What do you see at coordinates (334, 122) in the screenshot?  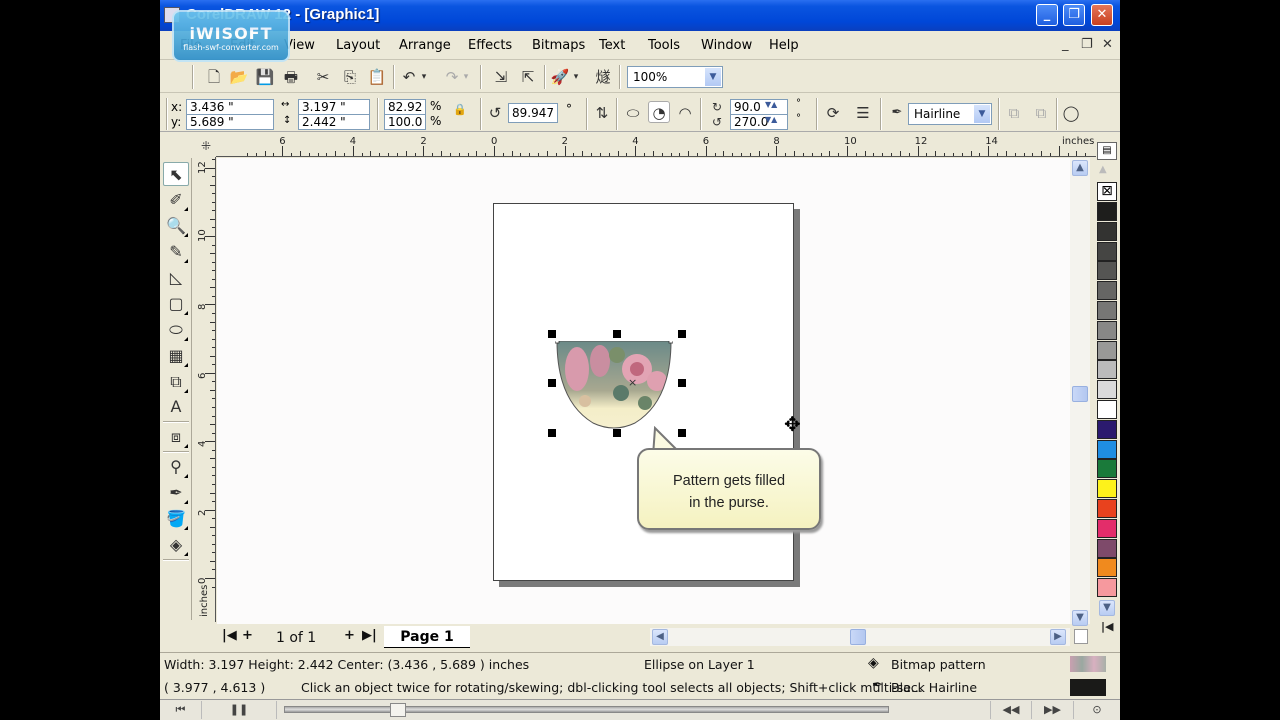 I see `height-input: 2.442 "` at bounding box center [334, 122].